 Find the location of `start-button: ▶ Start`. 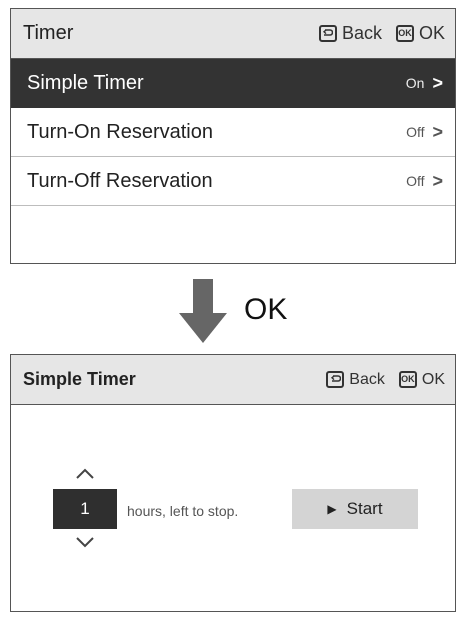

start-button: ▶ Start is located at coordinates (355, 509).